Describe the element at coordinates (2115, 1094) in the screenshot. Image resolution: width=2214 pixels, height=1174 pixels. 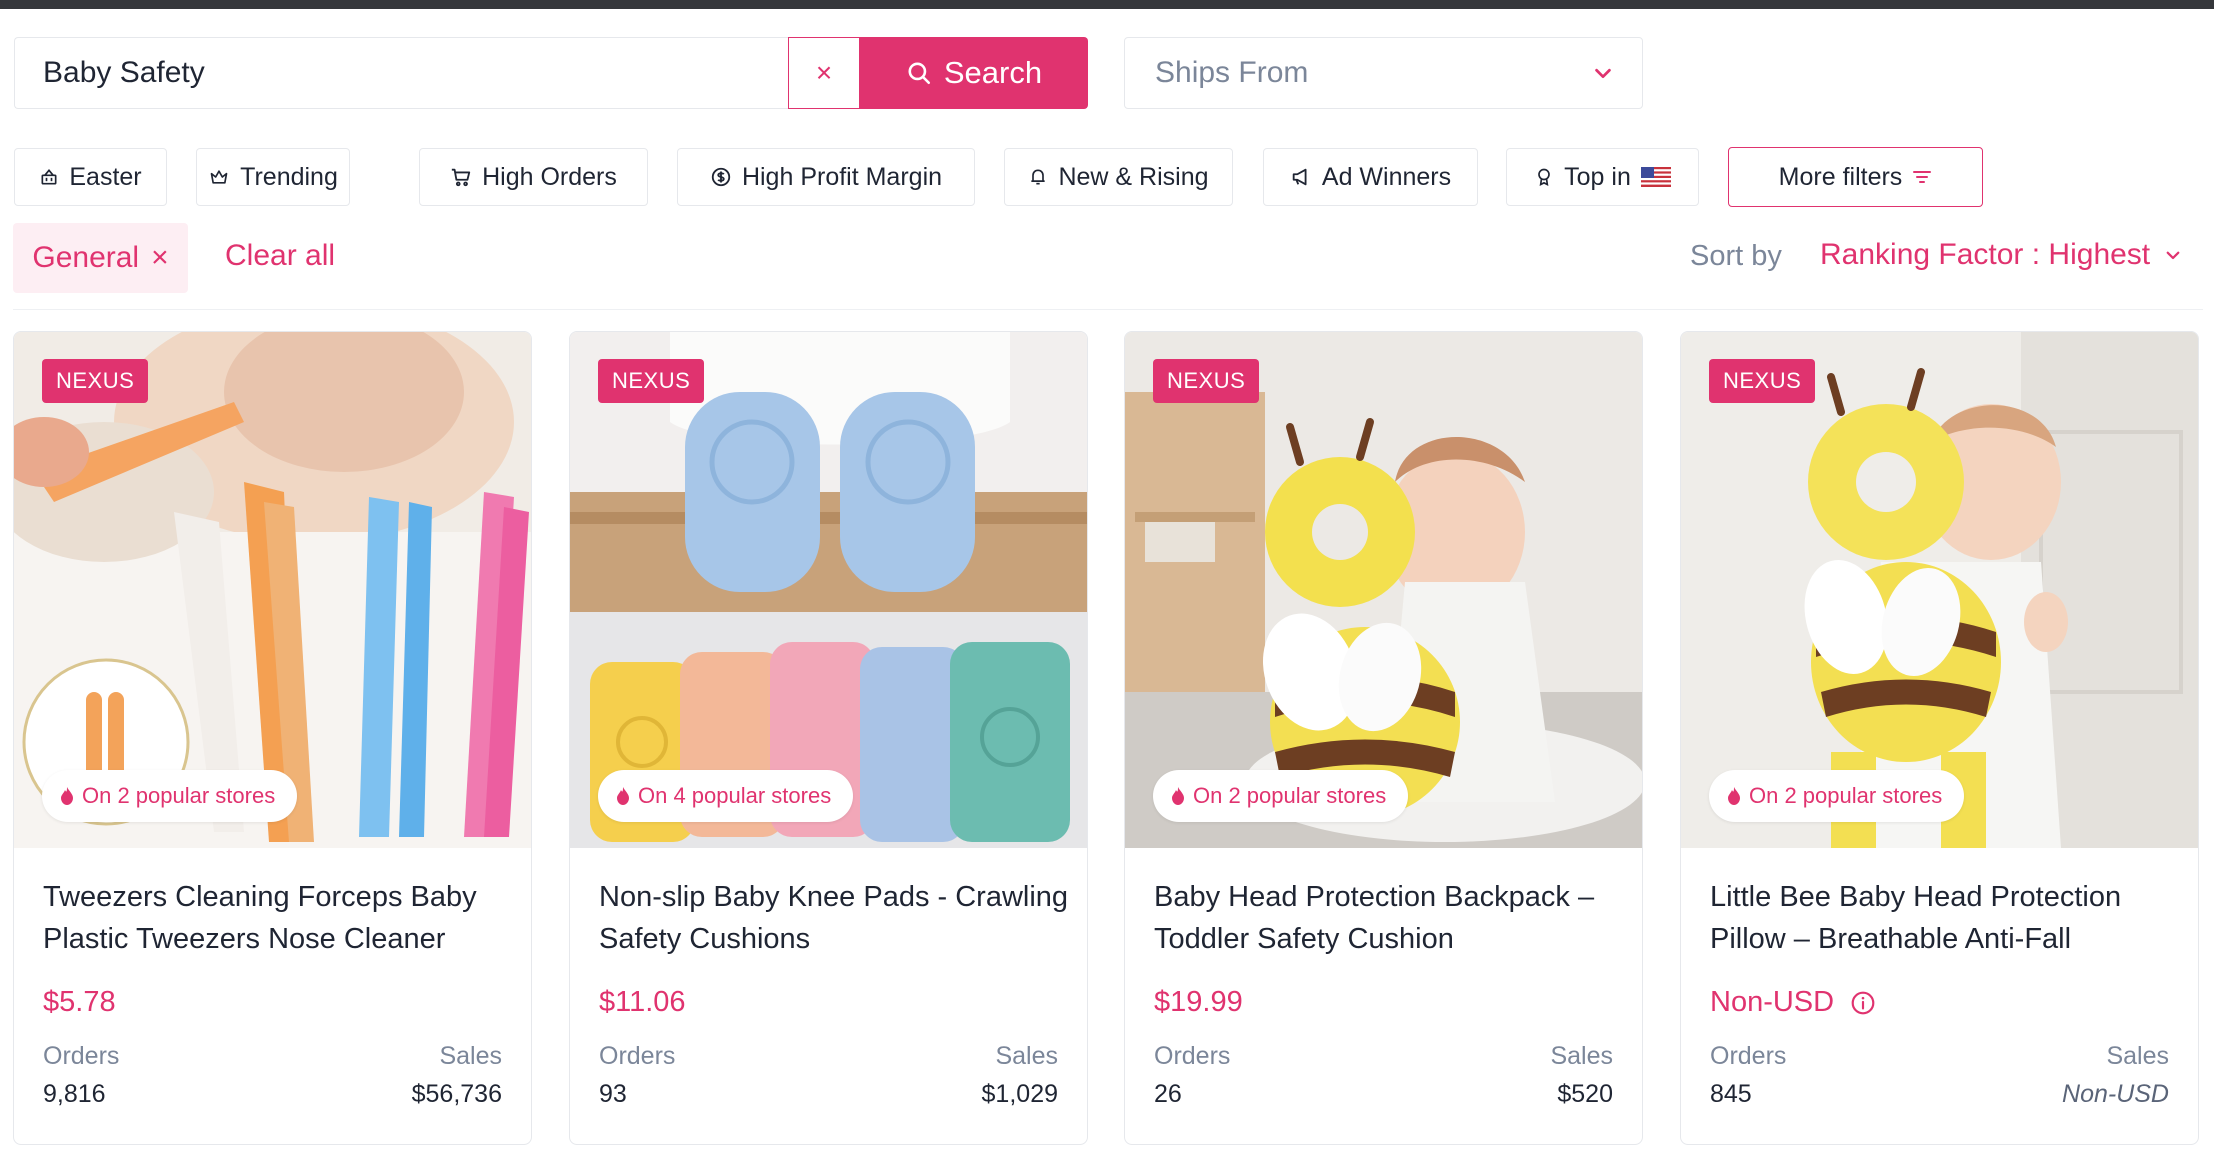
I see `sales-value: Non-USD` at that location.